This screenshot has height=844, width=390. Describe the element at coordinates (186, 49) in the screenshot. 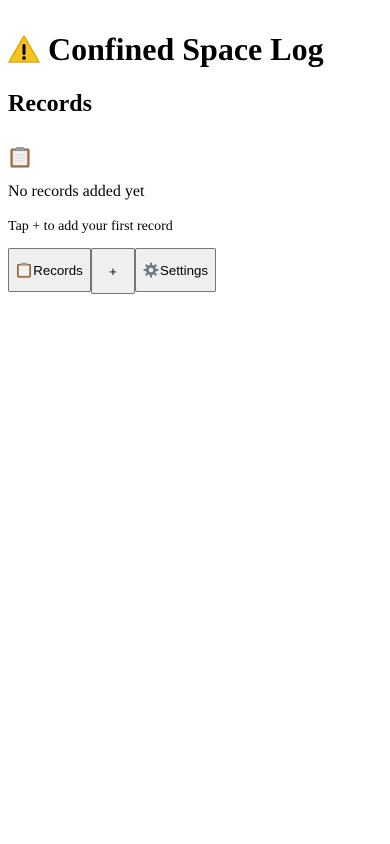

I see `app-title: Confined Space Log` at that location.